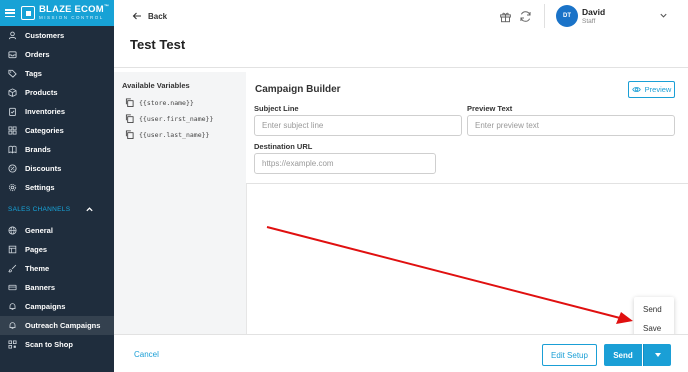  Describe the element at coordinates (358, 125) in the screenshot. I see `subject-line-input` at that location.